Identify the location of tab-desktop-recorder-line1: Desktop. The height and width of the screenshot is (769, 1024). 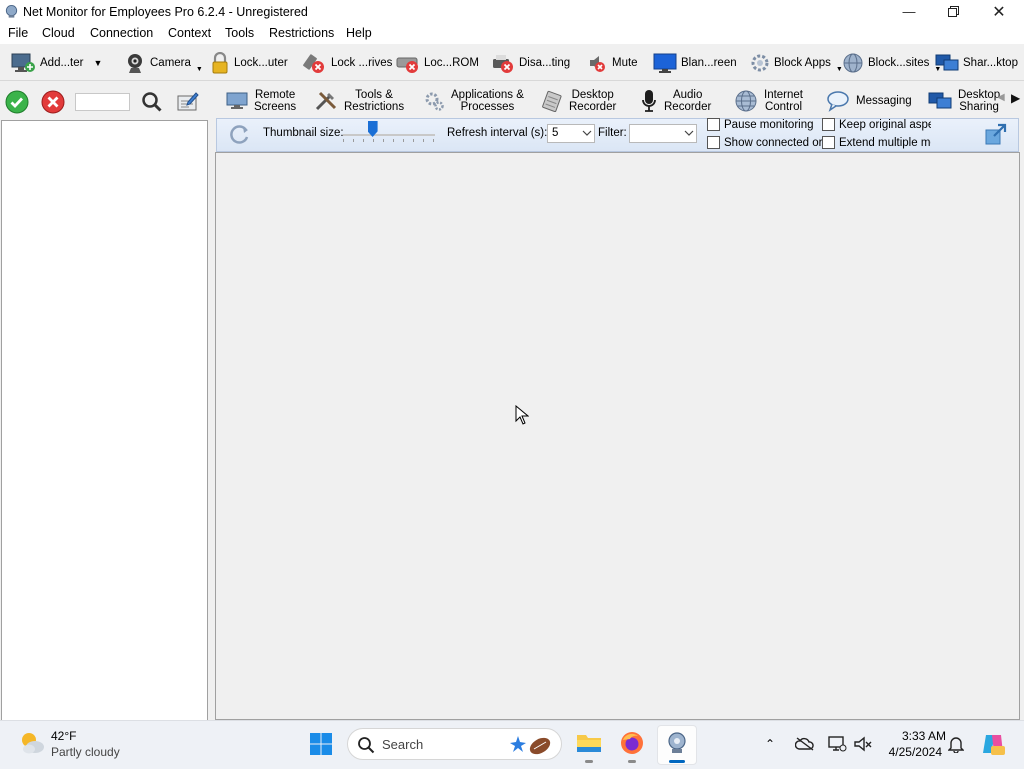
(592, 95).